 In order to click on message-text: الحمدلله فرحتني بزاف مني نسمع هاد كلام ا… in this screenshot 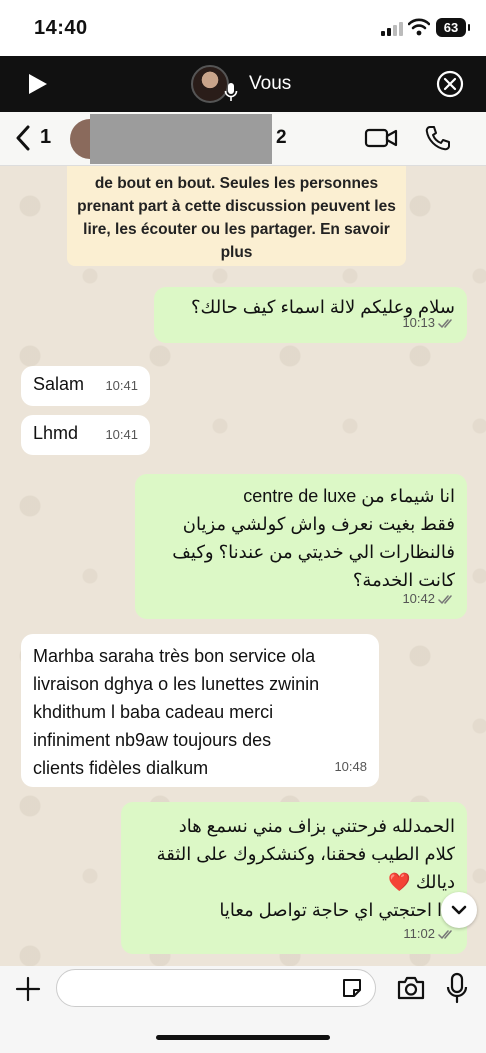, I will do `click(305, 868)`.